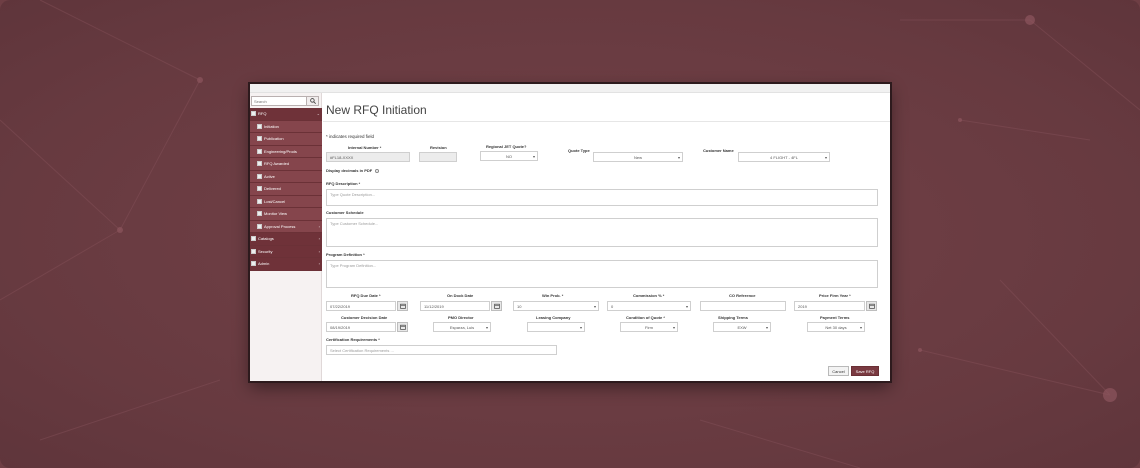 The width and height of the screenshot is (1140, 468). Describe the element at coordinates (286, 189) in the screenshot. I see `sidebar-item-delivered: Delivered` at that location.